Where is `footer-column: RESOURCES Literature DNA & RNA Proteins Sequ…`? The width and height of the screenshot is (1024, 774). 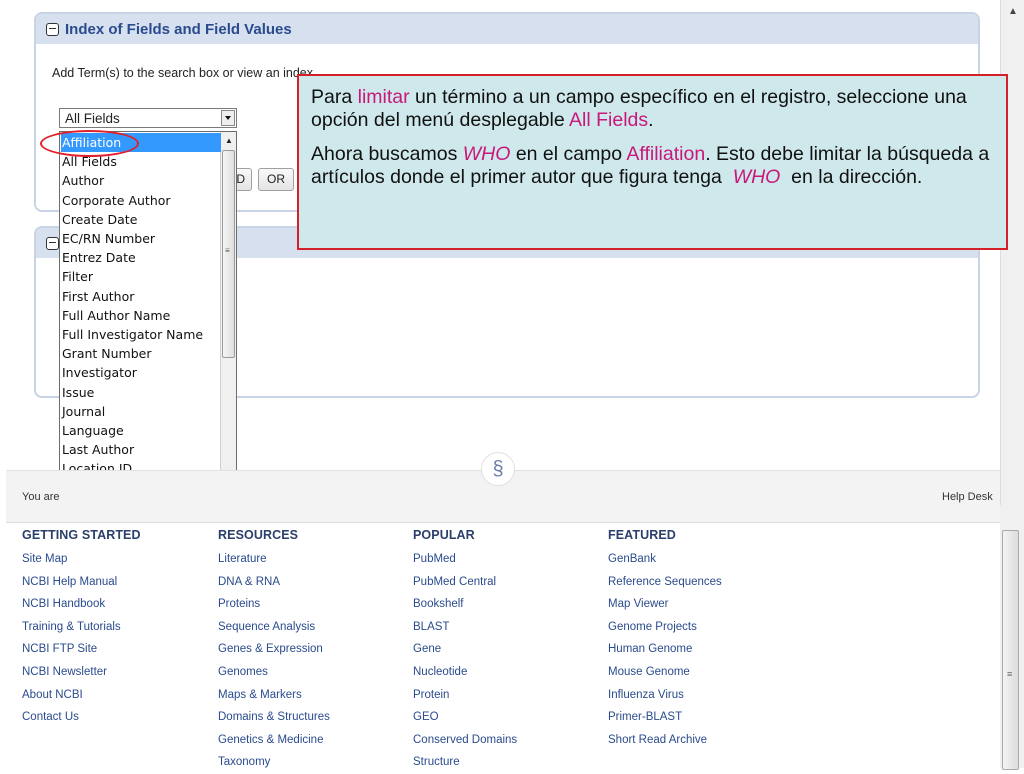 footer-column: RESOURCES Literature DNA & RNA Proteins Sequ… is located at coordinates (274, 651).